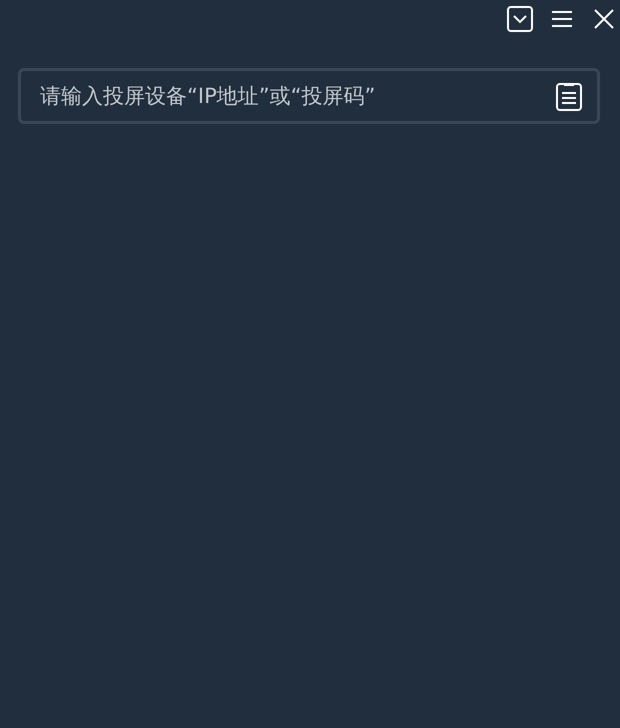  I want to click on clipboard-icon, so click(569, 96).